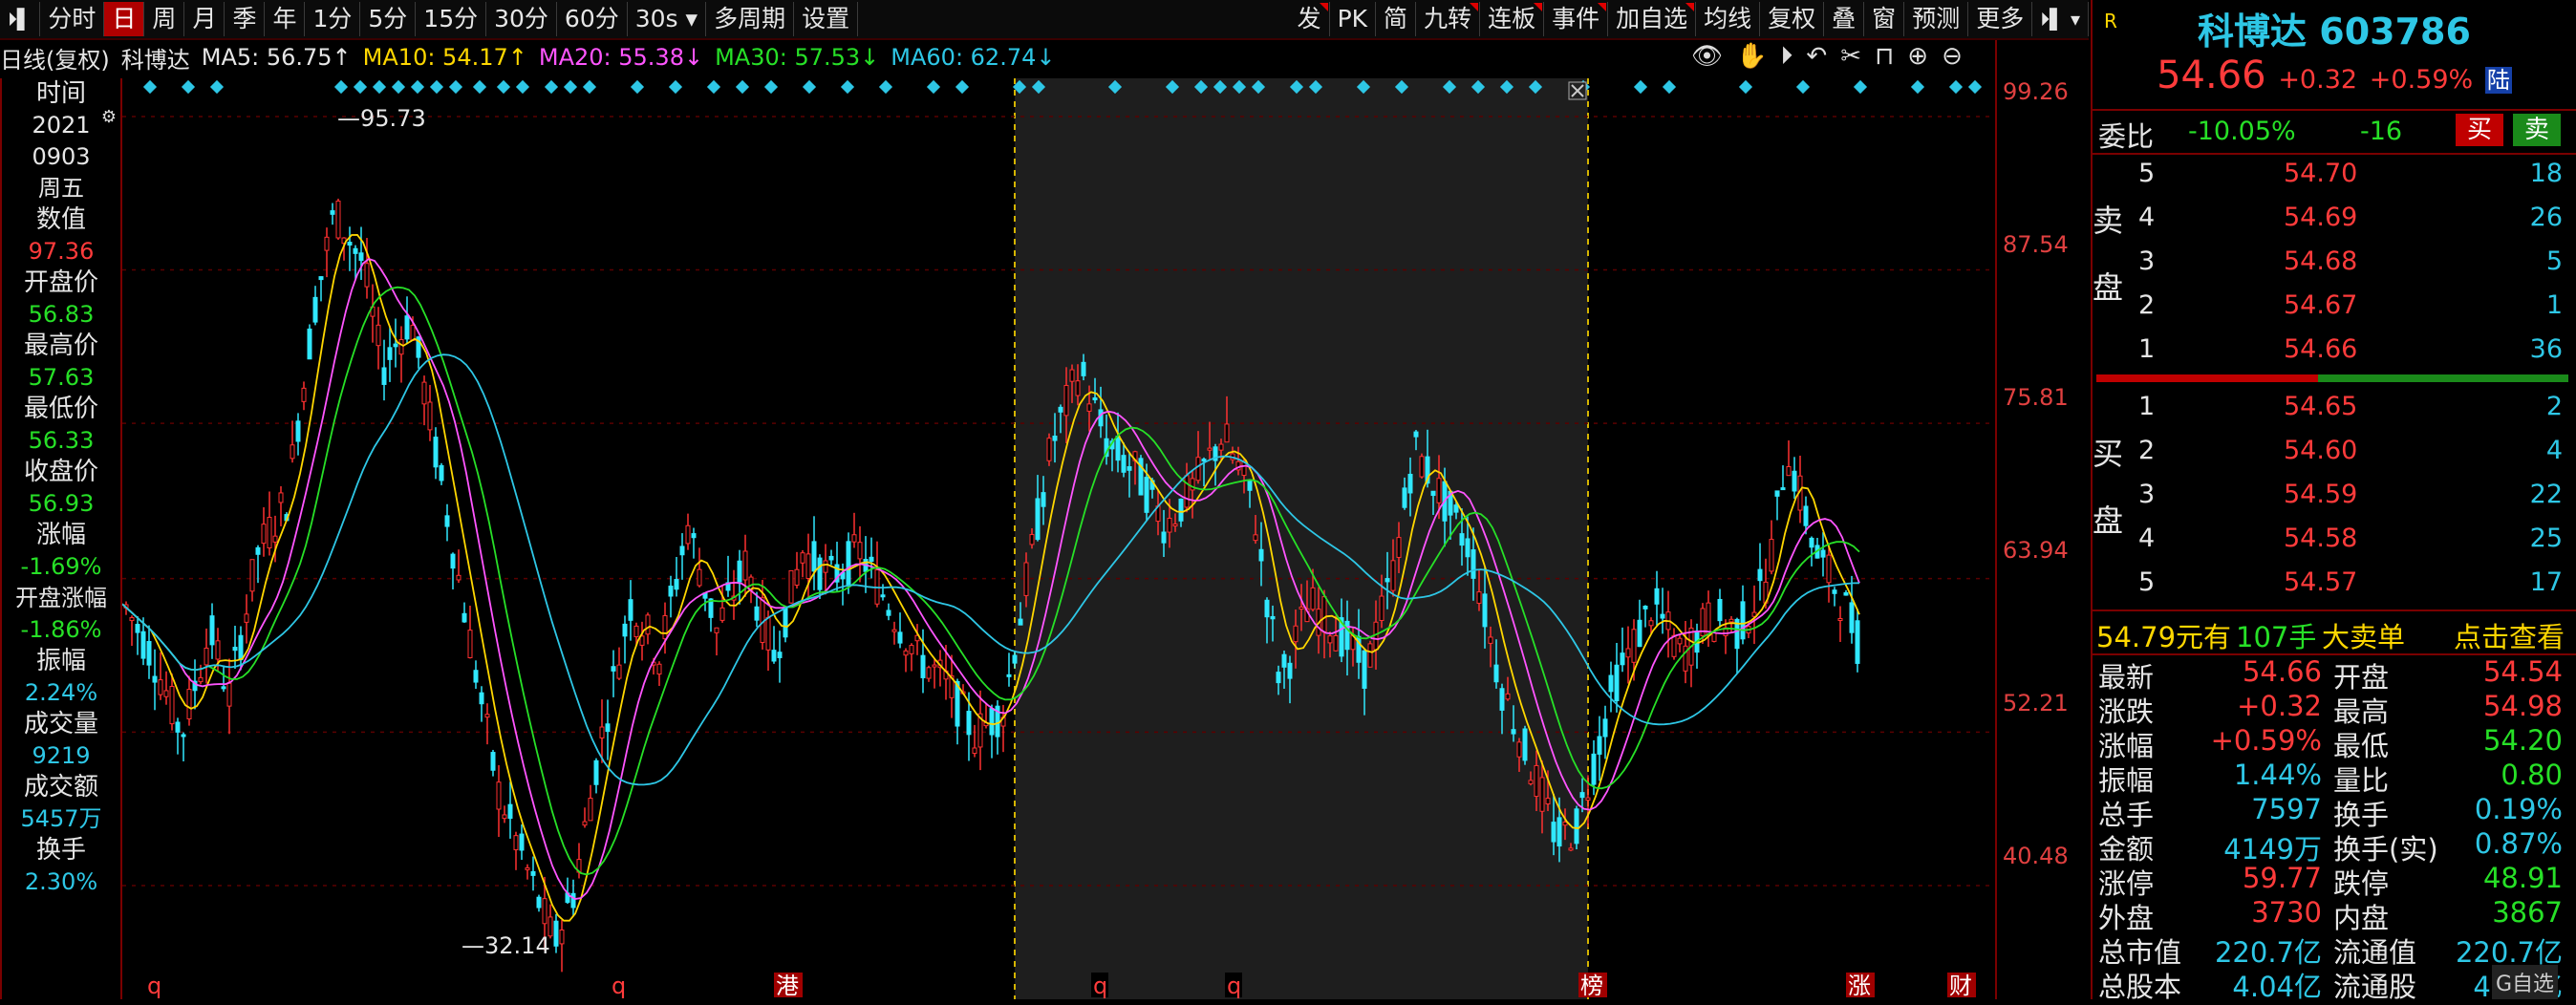 This screenshot has height=1005, width=2576. I want to click on tool-button-8: 复权, so click(1792, 19).